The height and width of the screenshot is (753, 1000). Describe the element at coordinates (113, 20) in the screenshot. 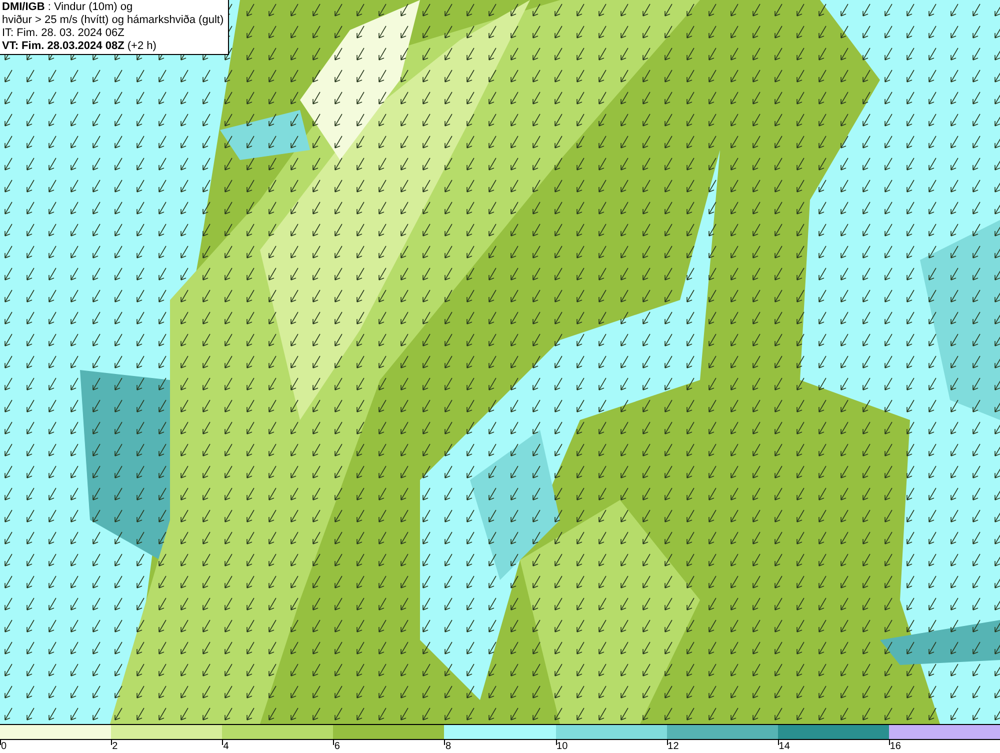

I see `info-text: hviður > 25 m/s (hvítt) og hámarkshviða (gult)` at that location.